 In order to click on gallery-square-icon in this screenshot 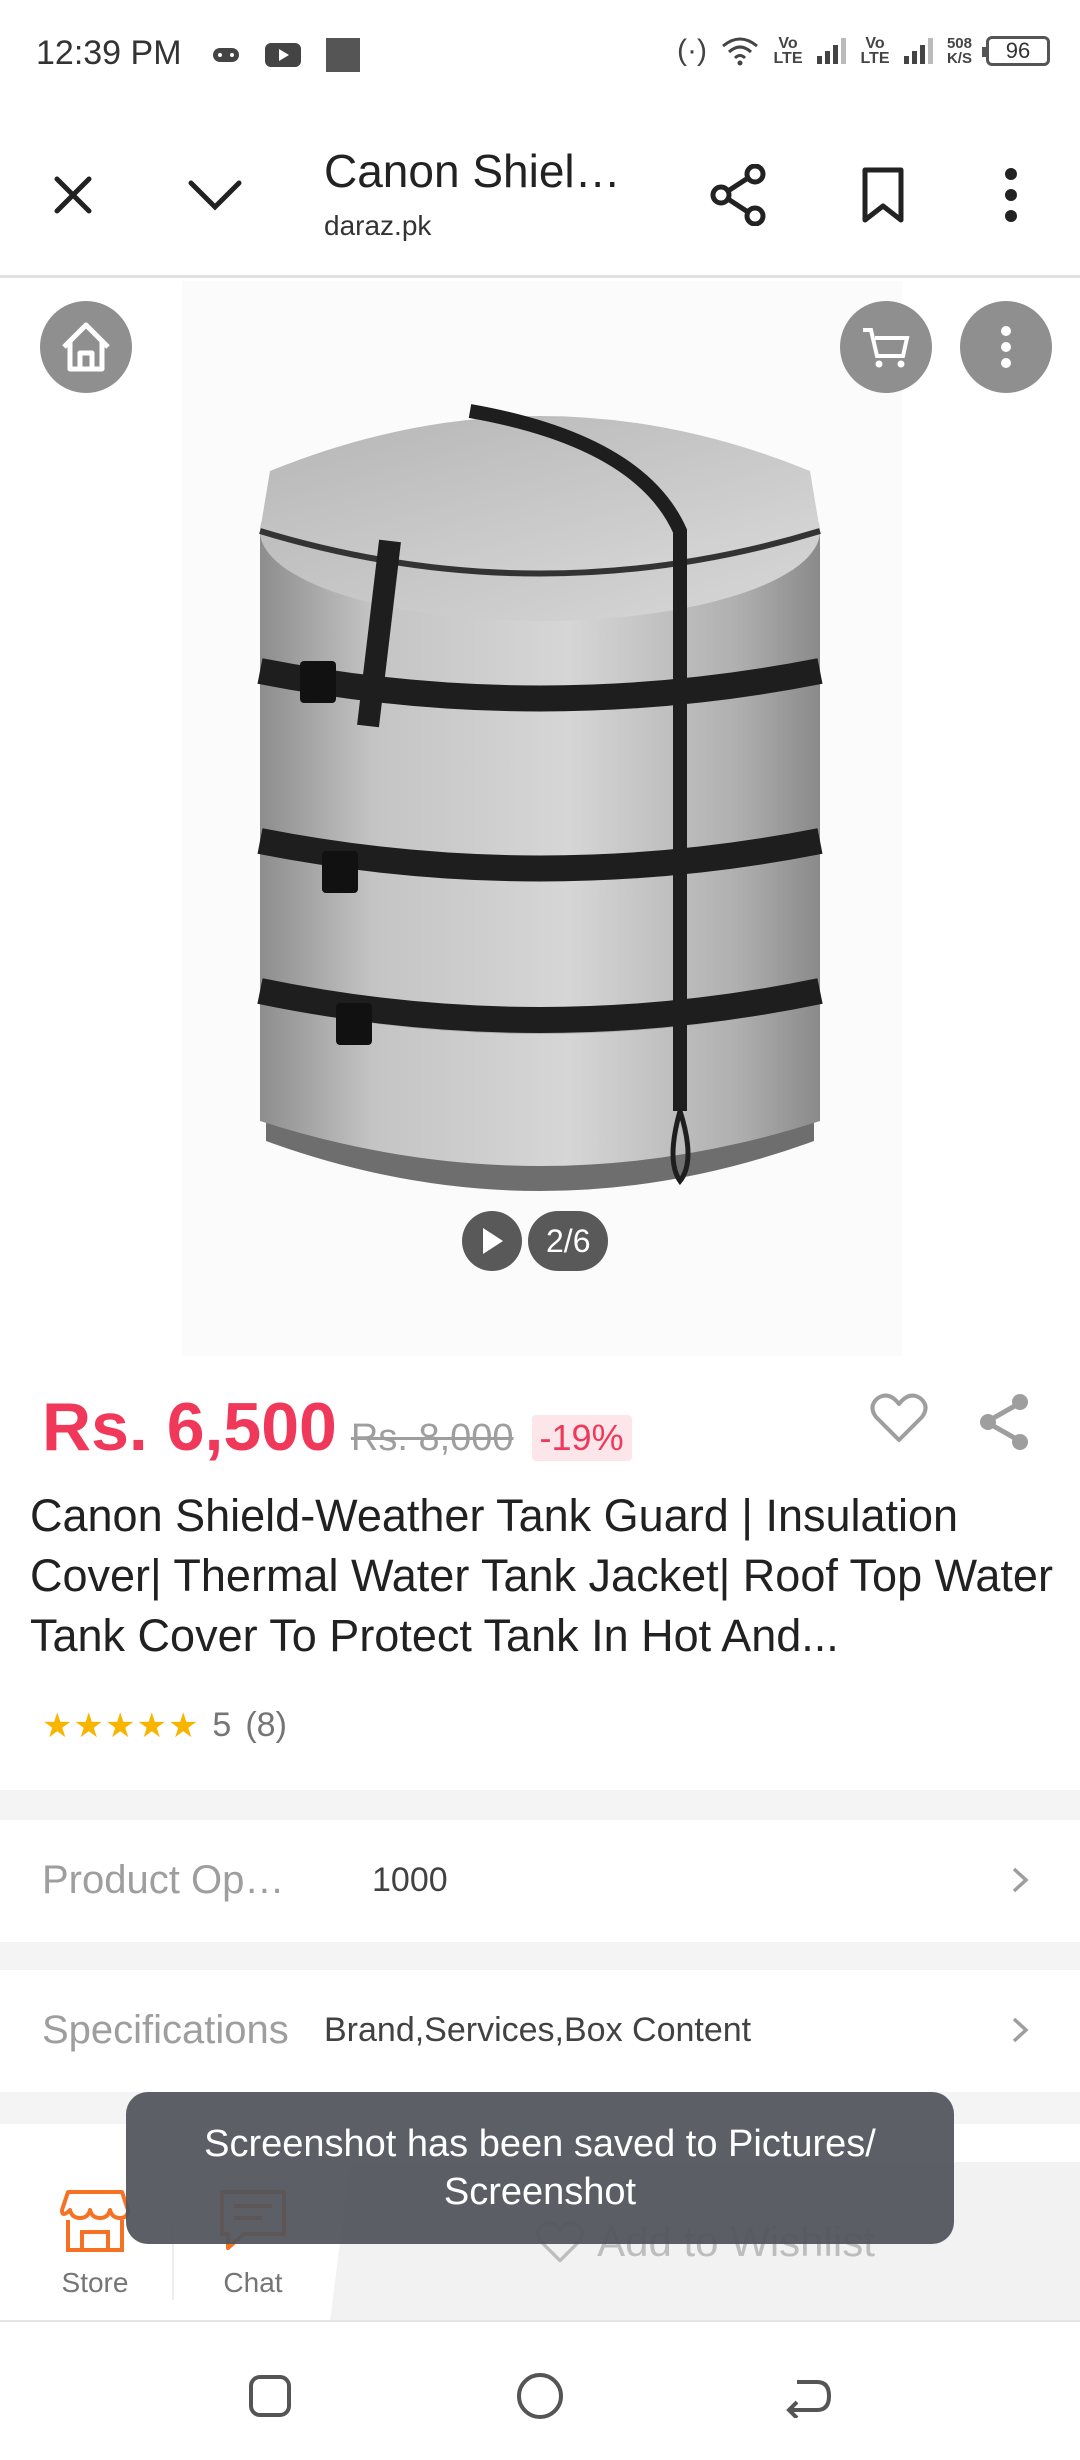, I will do `click(343, 55)`.